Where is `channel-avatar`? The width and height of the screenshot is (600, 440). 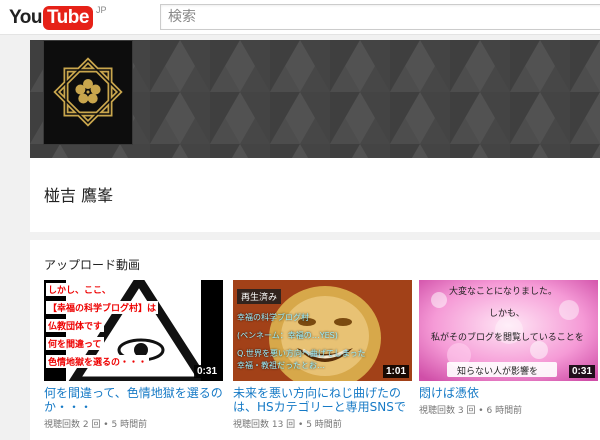
channel-avatar is located at coordinates (88, 92).